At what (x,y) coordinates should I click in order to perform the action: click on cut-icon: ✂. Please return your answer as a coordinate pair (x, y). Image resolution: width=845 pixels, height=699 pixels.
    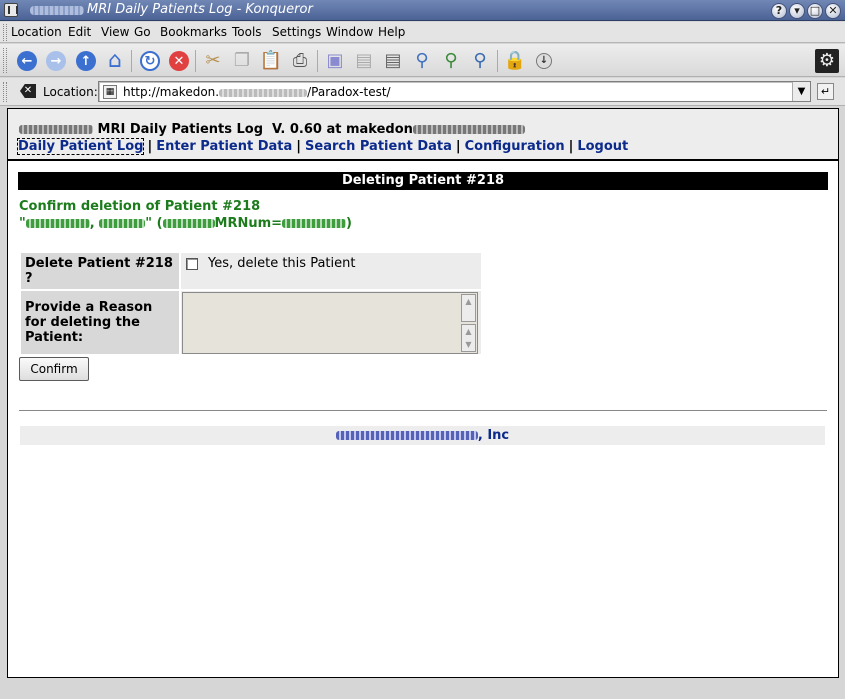
    Looking at the image, I should click on (213, 61).